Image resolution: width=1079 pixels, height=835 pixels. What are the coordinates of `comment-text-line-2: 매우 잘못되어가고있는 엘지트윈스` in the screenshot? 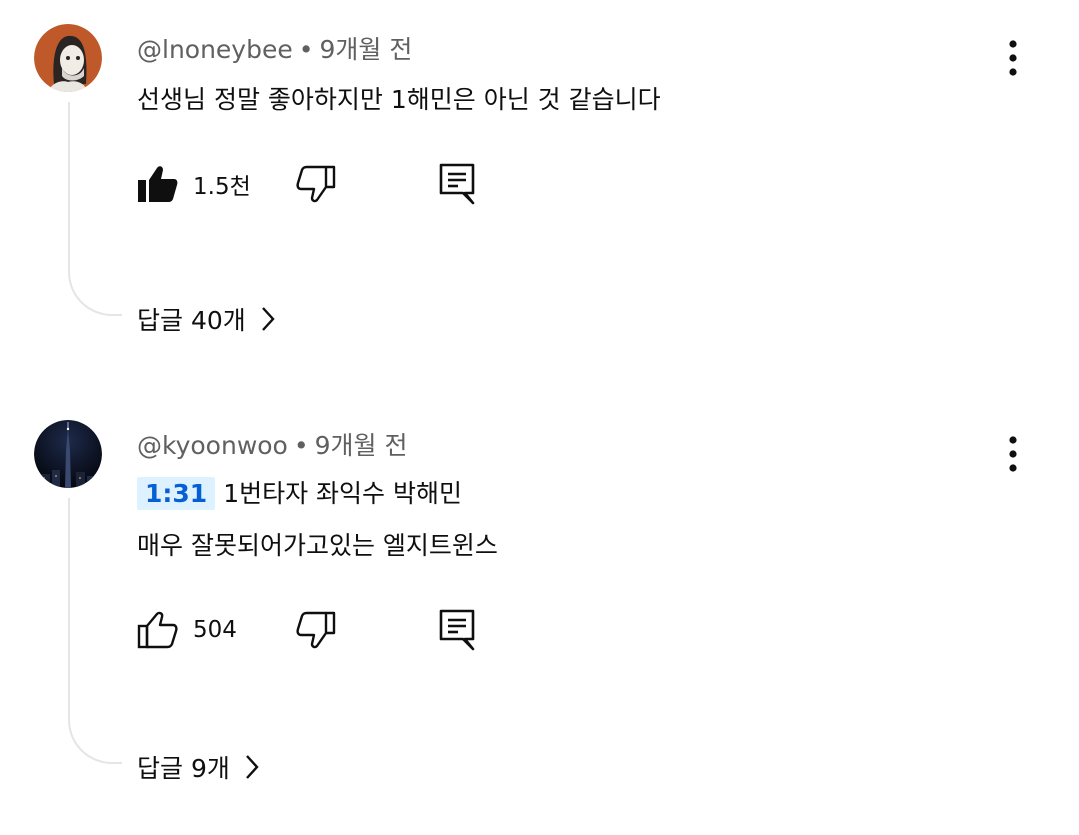 It's located at (317, 545).